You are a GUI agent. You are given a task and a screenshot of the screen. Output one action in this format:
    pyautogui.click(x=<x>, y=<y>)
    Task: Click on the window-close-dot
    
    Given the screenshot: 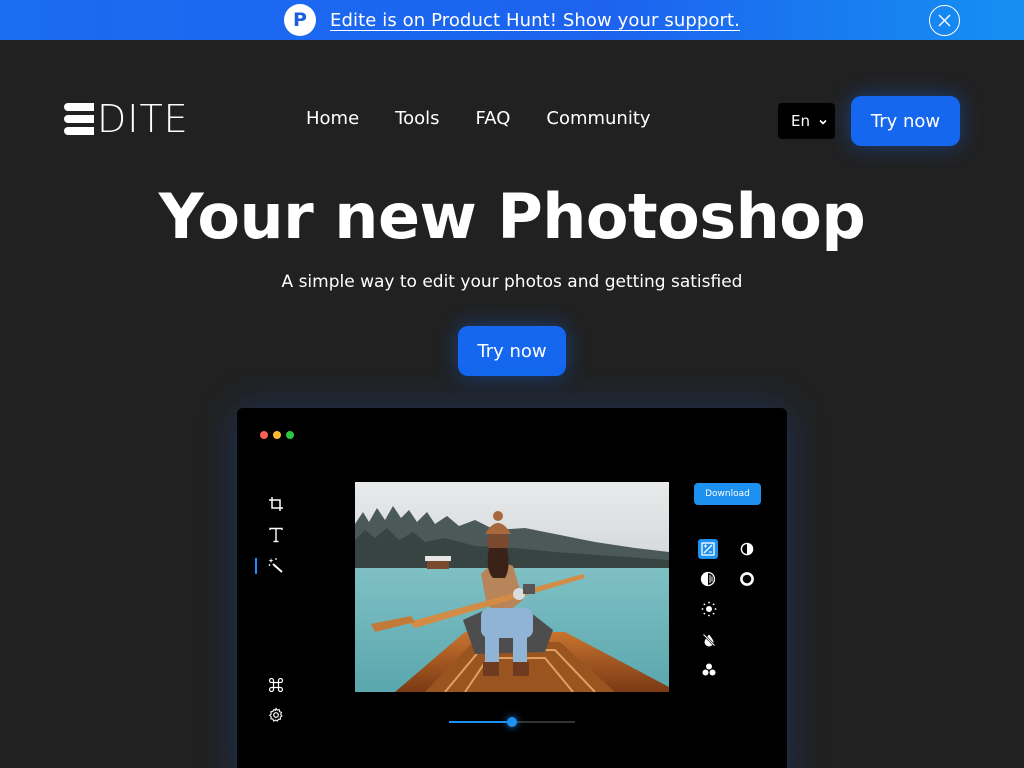 What is the action you would take?
    pyautogui.click(x=264, y=435)
    